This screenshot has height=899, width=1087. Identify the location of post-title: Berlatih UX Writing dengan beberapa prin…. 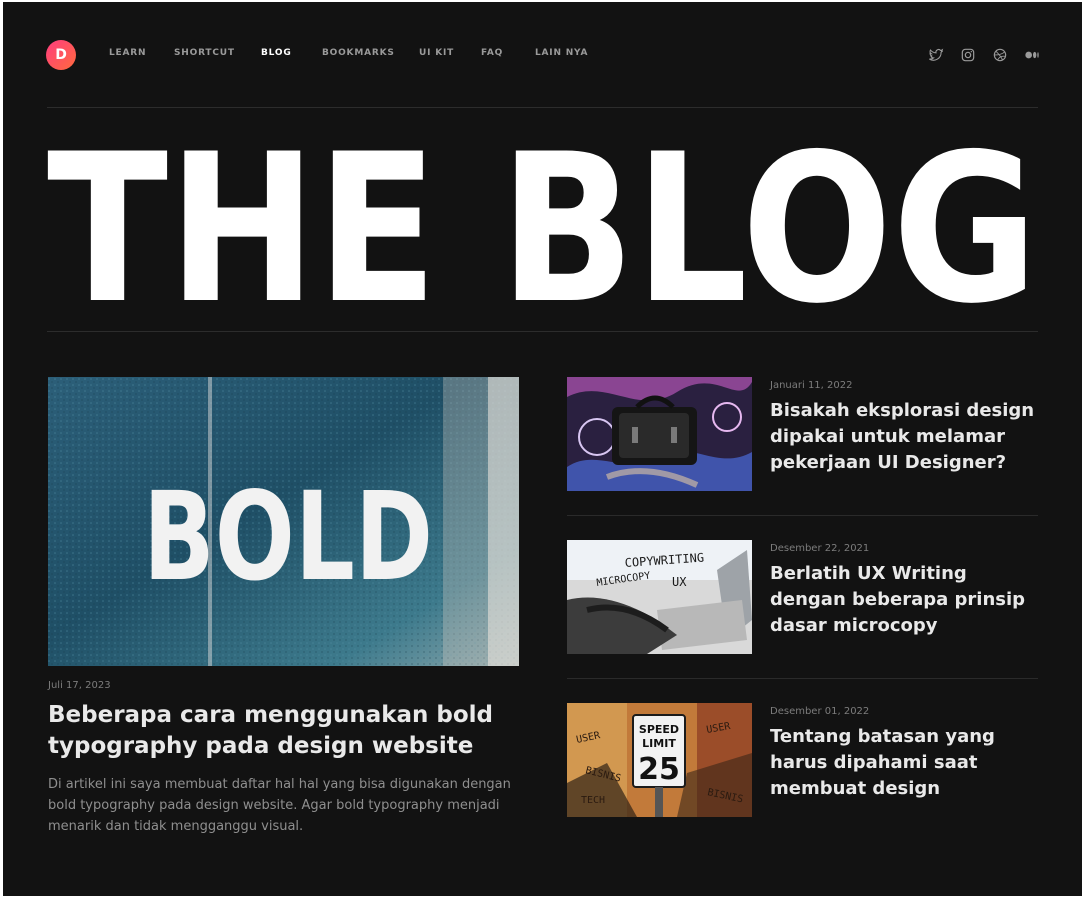
(905, 600).